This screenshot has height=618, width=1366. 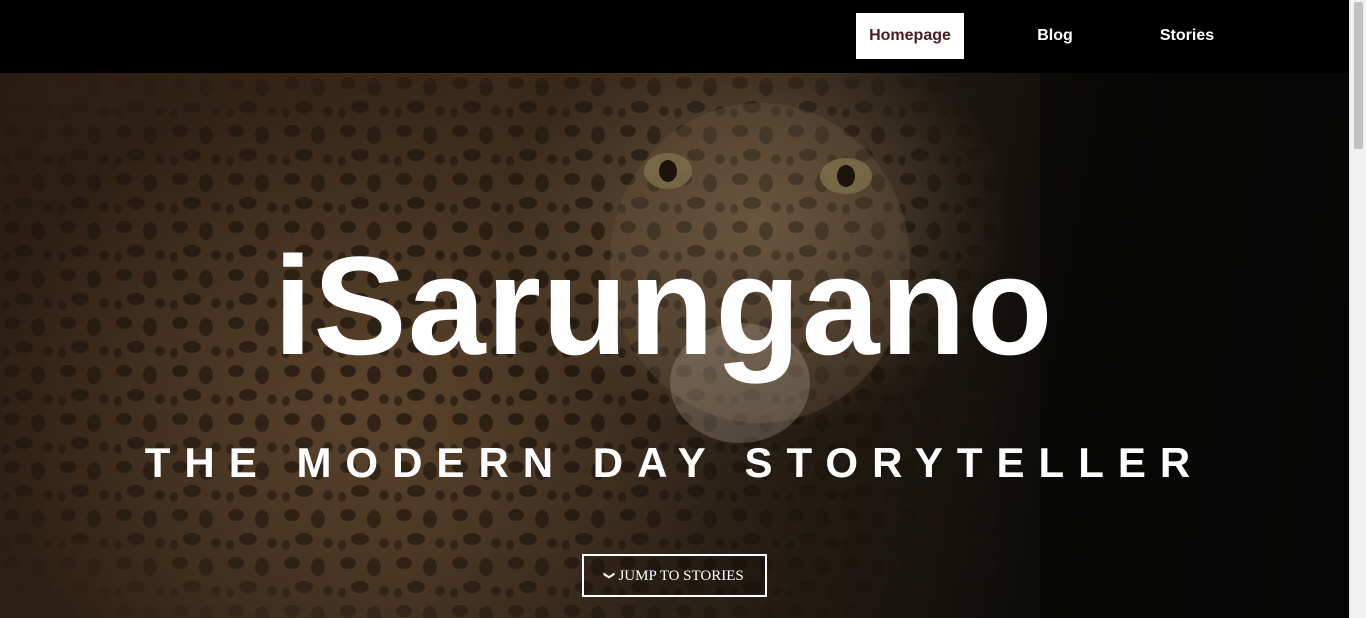 What do you see at coordinates (1358, 75) in the screenshot?
I see `scrollbar-thumb` at bounding box center [1358, 75].